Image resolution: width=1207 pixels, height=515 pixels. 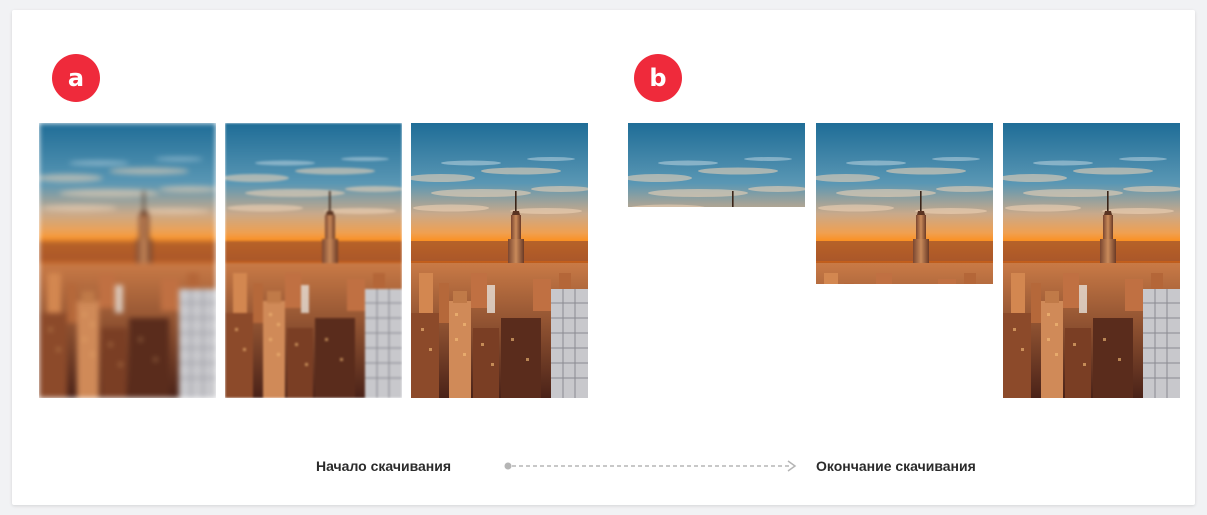 What do you see at coordinates (650, 466) in the screenshot?
I see `timeline-arrow` at bounding box center [650, 466].